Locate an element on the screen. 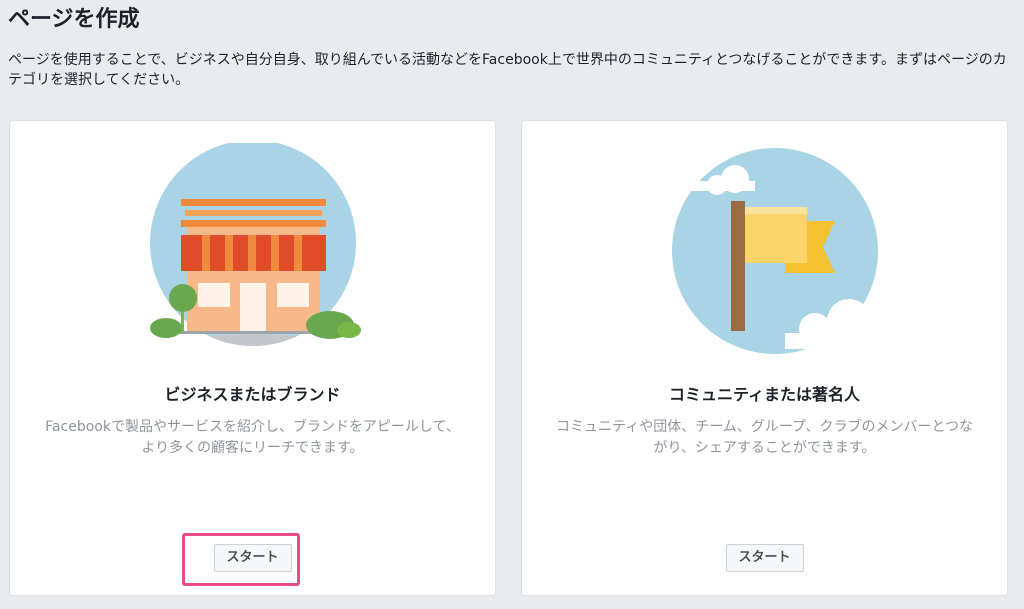 The width and height of the screenshot is (1024, 609). storefront-icon is located at coordinates (255, 244).